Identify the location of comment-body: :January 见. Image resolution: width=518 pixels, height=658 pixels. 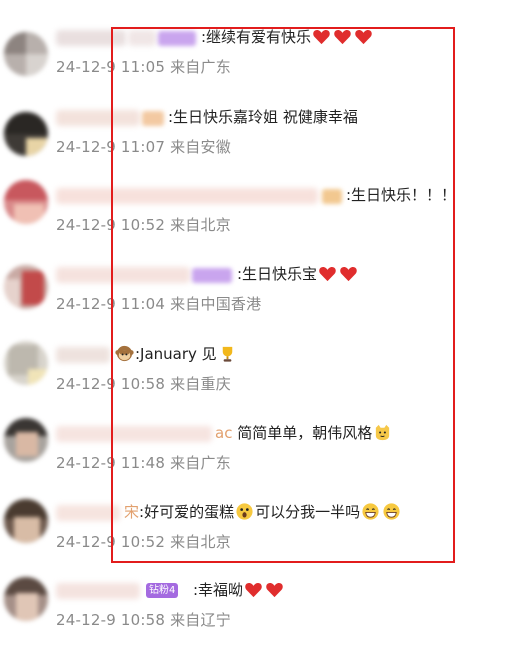
(176, 354).